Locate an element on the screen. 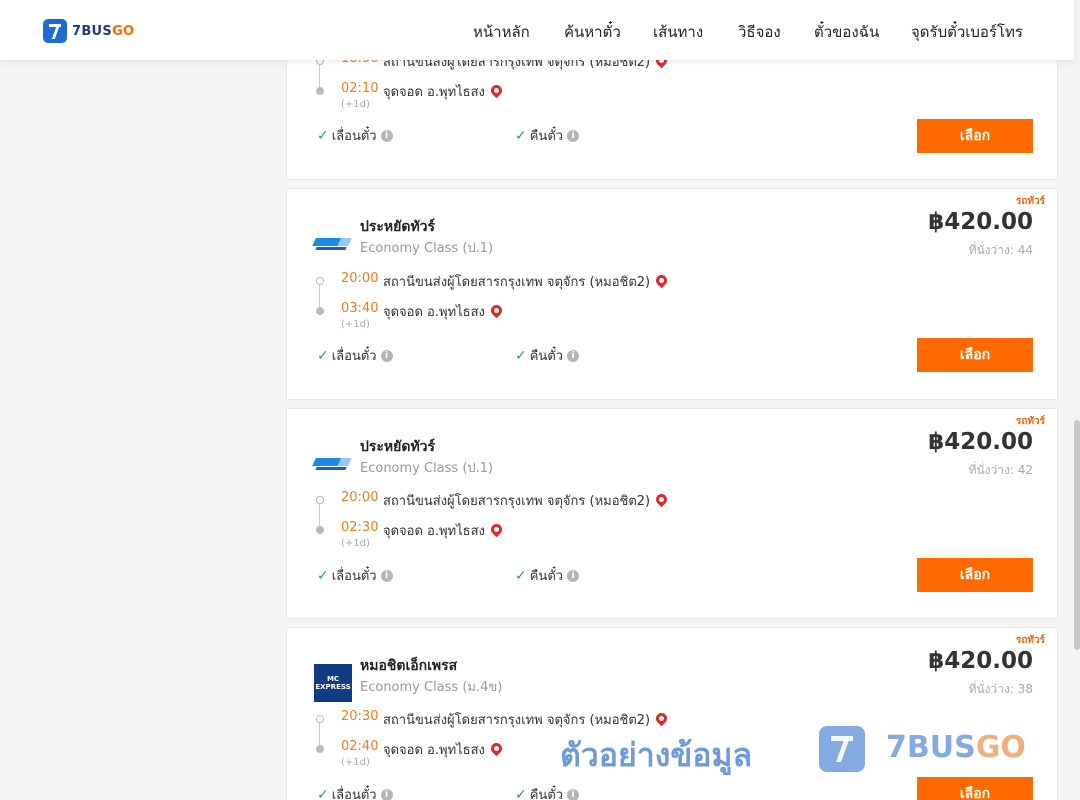 The height and width of the screenshot is (800, 1080). logo-mark-icon is located at coordinates (55, 31).